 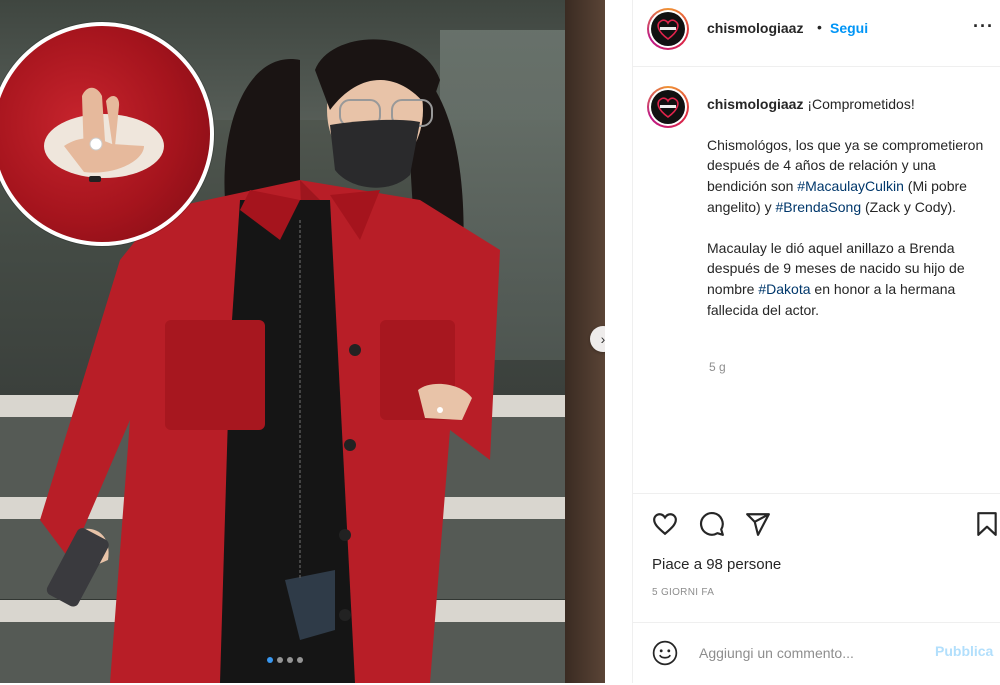 What do you see at coordinates (850, 186) in the screenshot?
I see `hashtag-link: #MacaulayCulkin` at bounding box center [850, 186].